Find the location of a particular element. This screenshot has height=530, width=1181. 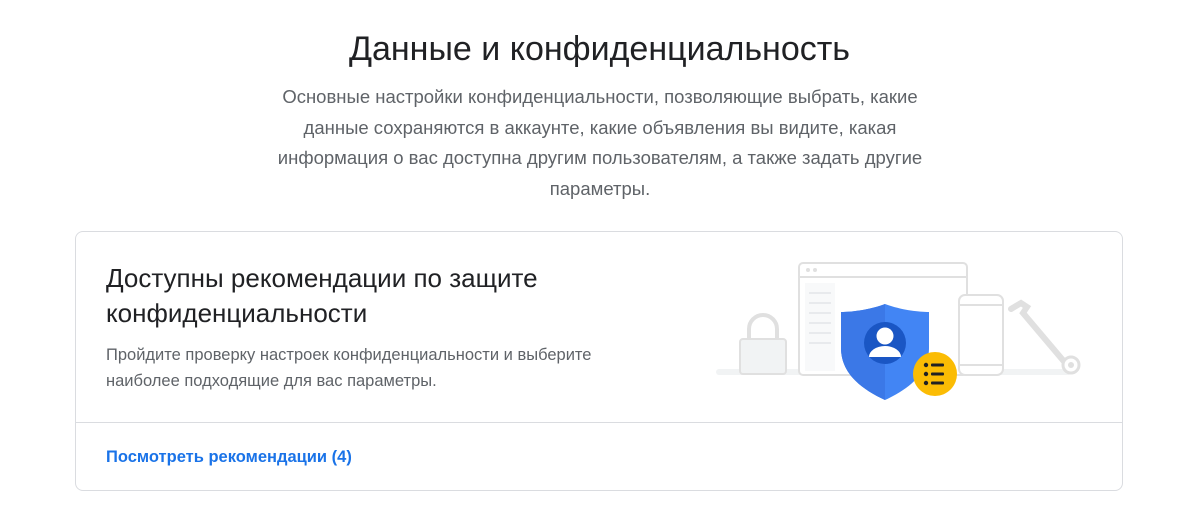

subtitle-line: параметры. is located at coordinates (600, 188).